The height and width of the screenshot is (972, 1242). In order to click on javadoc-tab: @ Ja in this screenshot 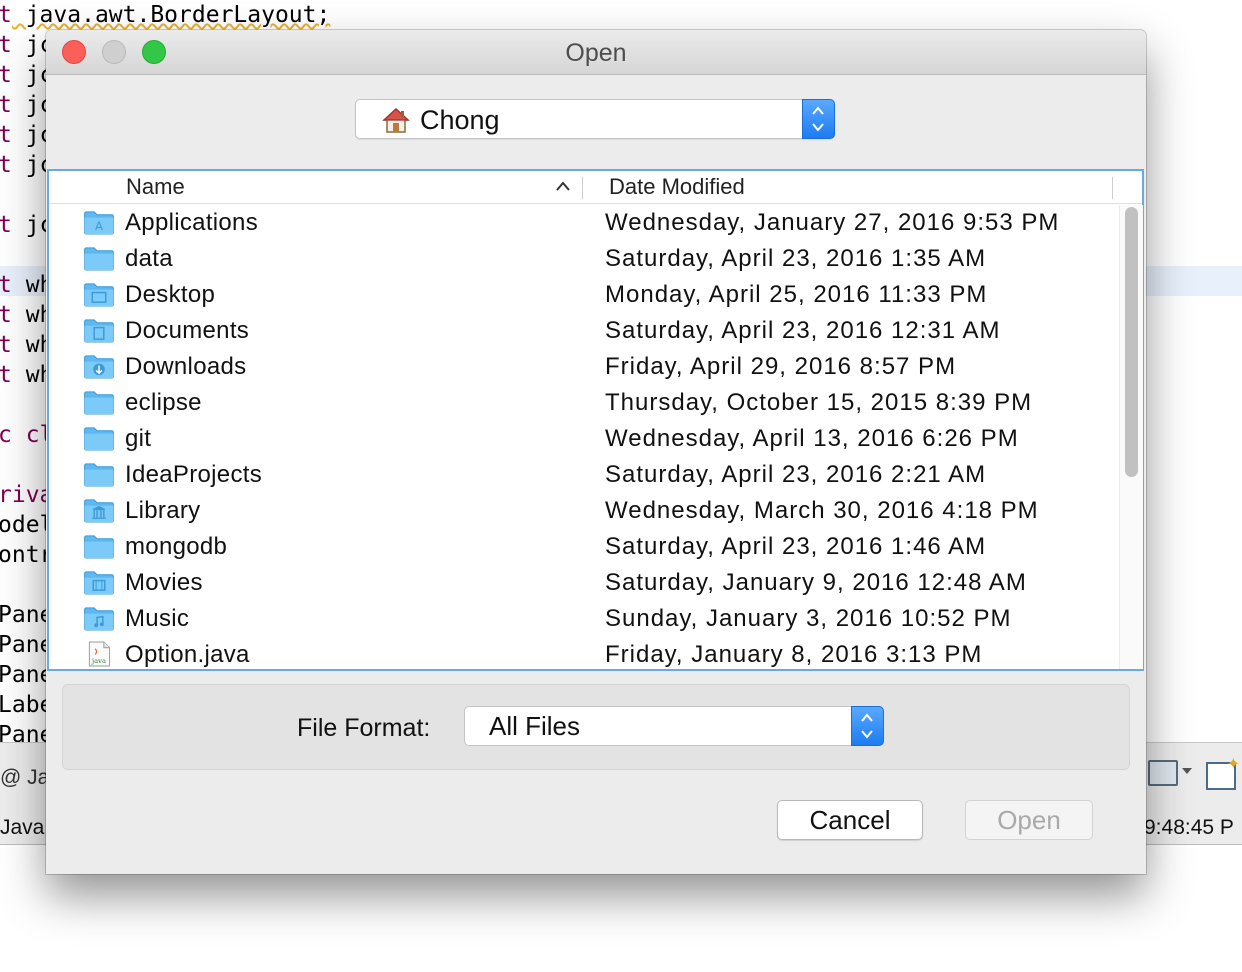, I will do `click(24, 778)`.